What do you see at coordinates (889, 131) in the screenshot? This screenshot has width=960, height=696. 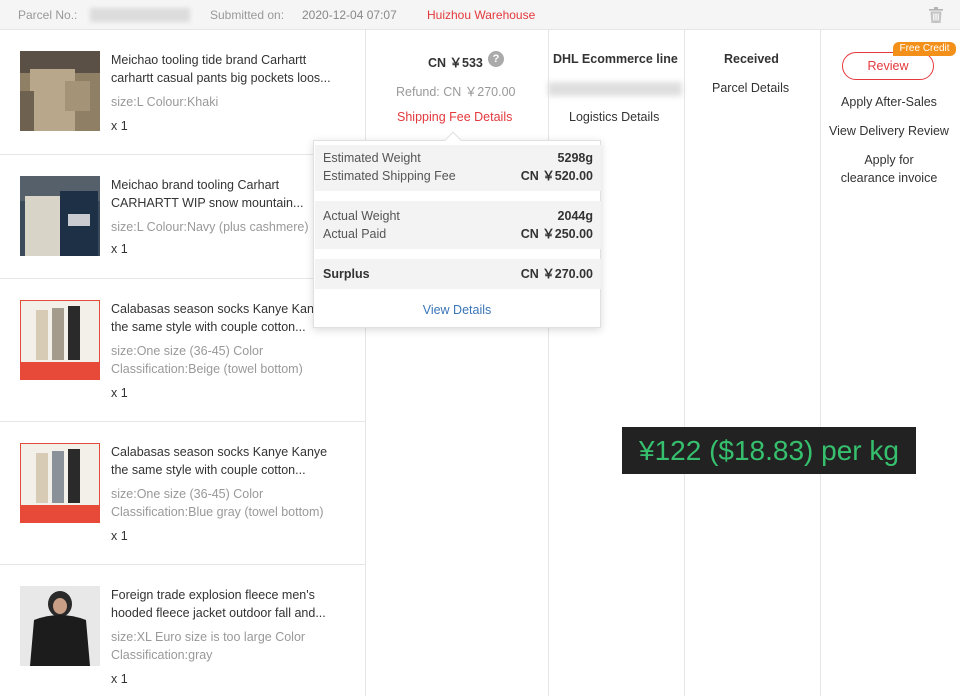 I see `view-delivery-review-link: View Delivery Review` at bounding box center [889, 131].